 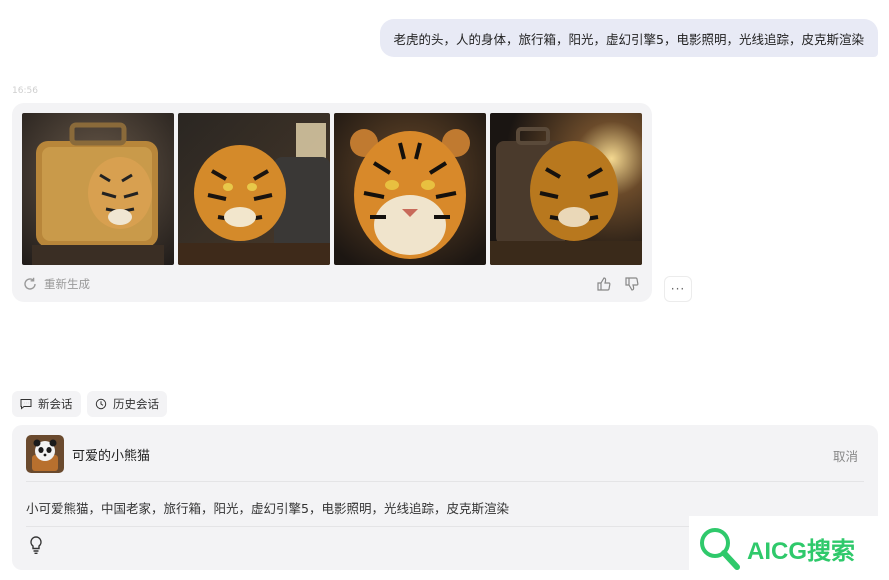 I want to click on agent-row: 可爱的小熊猫, so click(x=88, y=454).